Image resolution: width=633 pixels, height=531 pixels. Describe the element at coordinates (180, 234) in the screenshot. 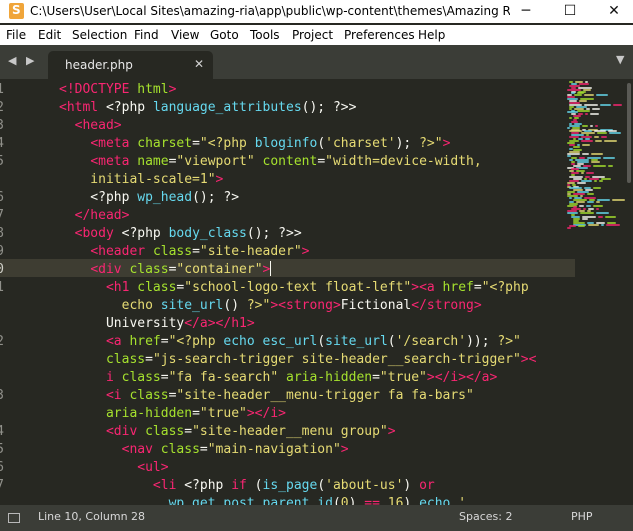

I see `code-text: <body <?php body_class(); ?>>` at that location.